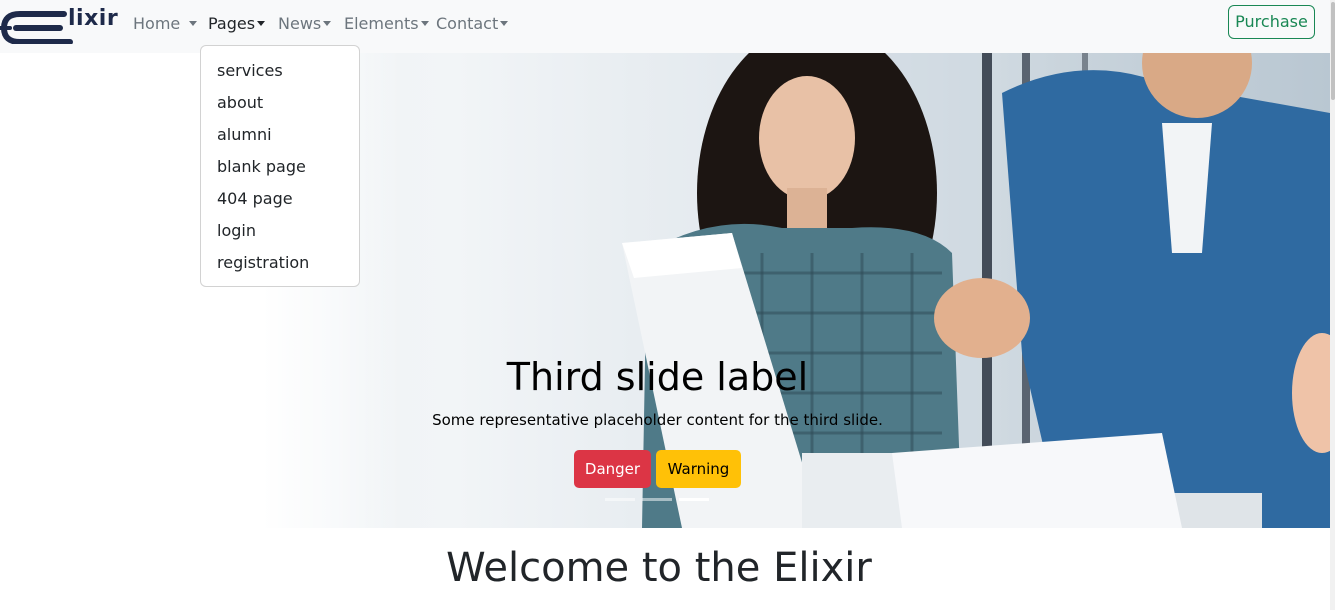 The image size is (1335, 610). I want to click on warning-button: Warning, so click(698, 469).